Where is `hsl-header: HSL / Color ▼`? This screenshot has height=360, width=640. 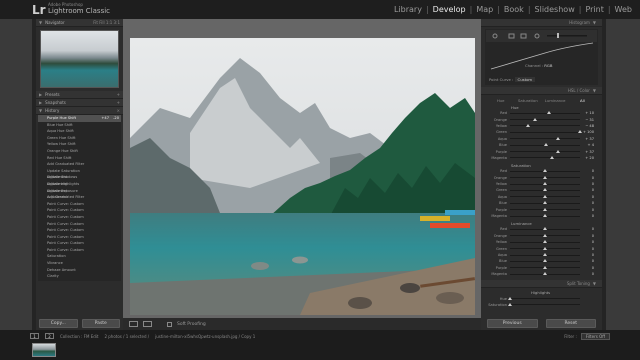
hsl-header: HSL / Color ▼ is located at coordinates (541, 91).